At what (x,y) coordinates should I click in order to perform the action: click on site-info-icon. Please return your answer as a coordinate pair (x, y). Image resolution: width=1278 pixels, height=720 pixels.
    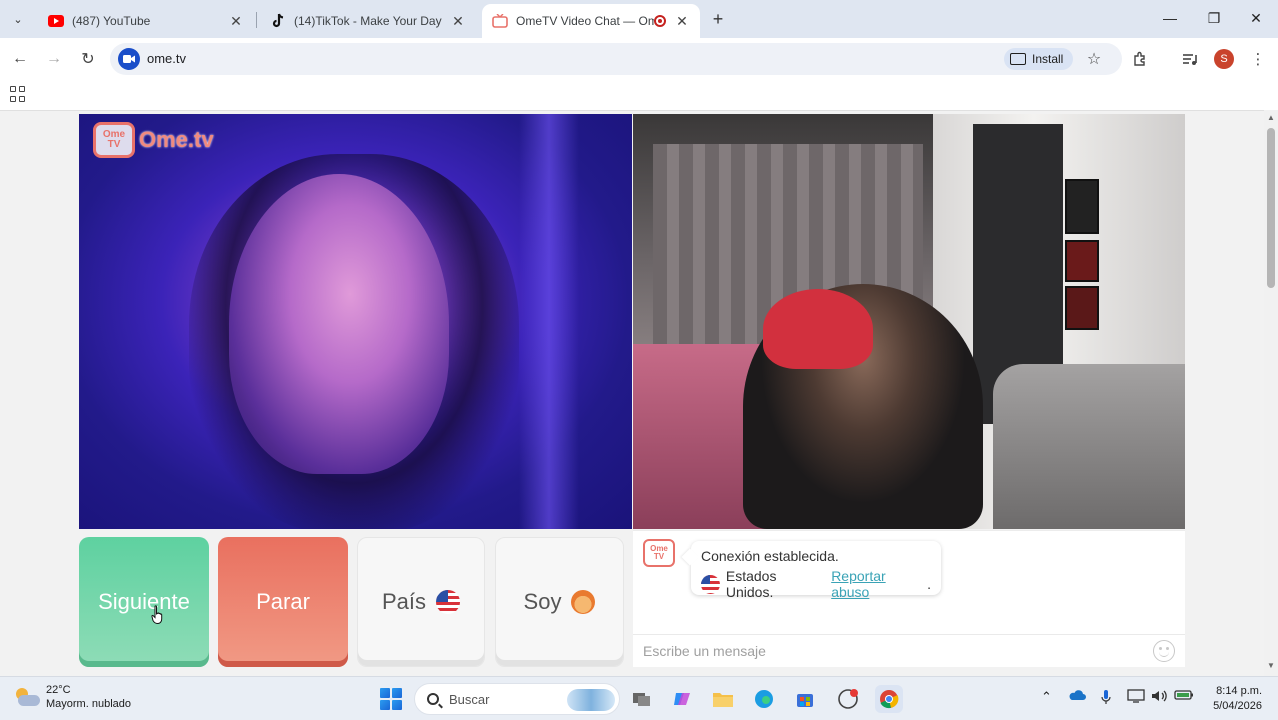
    Looking at the image, I should click on (129, 59).